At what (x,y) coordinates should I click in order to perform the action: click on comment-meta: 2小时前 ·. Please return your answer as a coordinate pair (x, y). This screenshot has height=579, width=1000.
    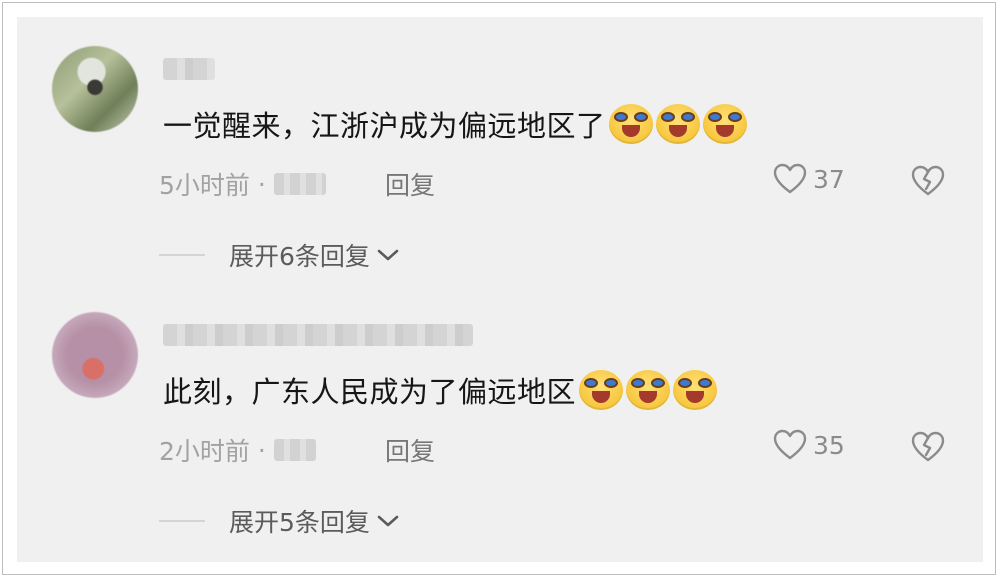
    Looking at the image, I should click on (237, 450).